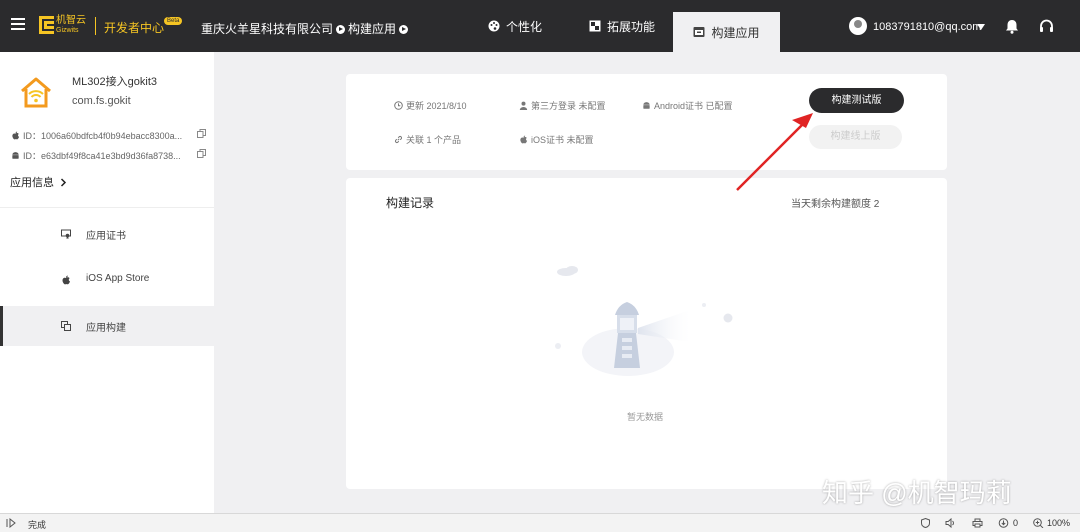  Describe the element at coordinates (173, 21) in the screenshot. I see `beta-badge: Beta` at that location.